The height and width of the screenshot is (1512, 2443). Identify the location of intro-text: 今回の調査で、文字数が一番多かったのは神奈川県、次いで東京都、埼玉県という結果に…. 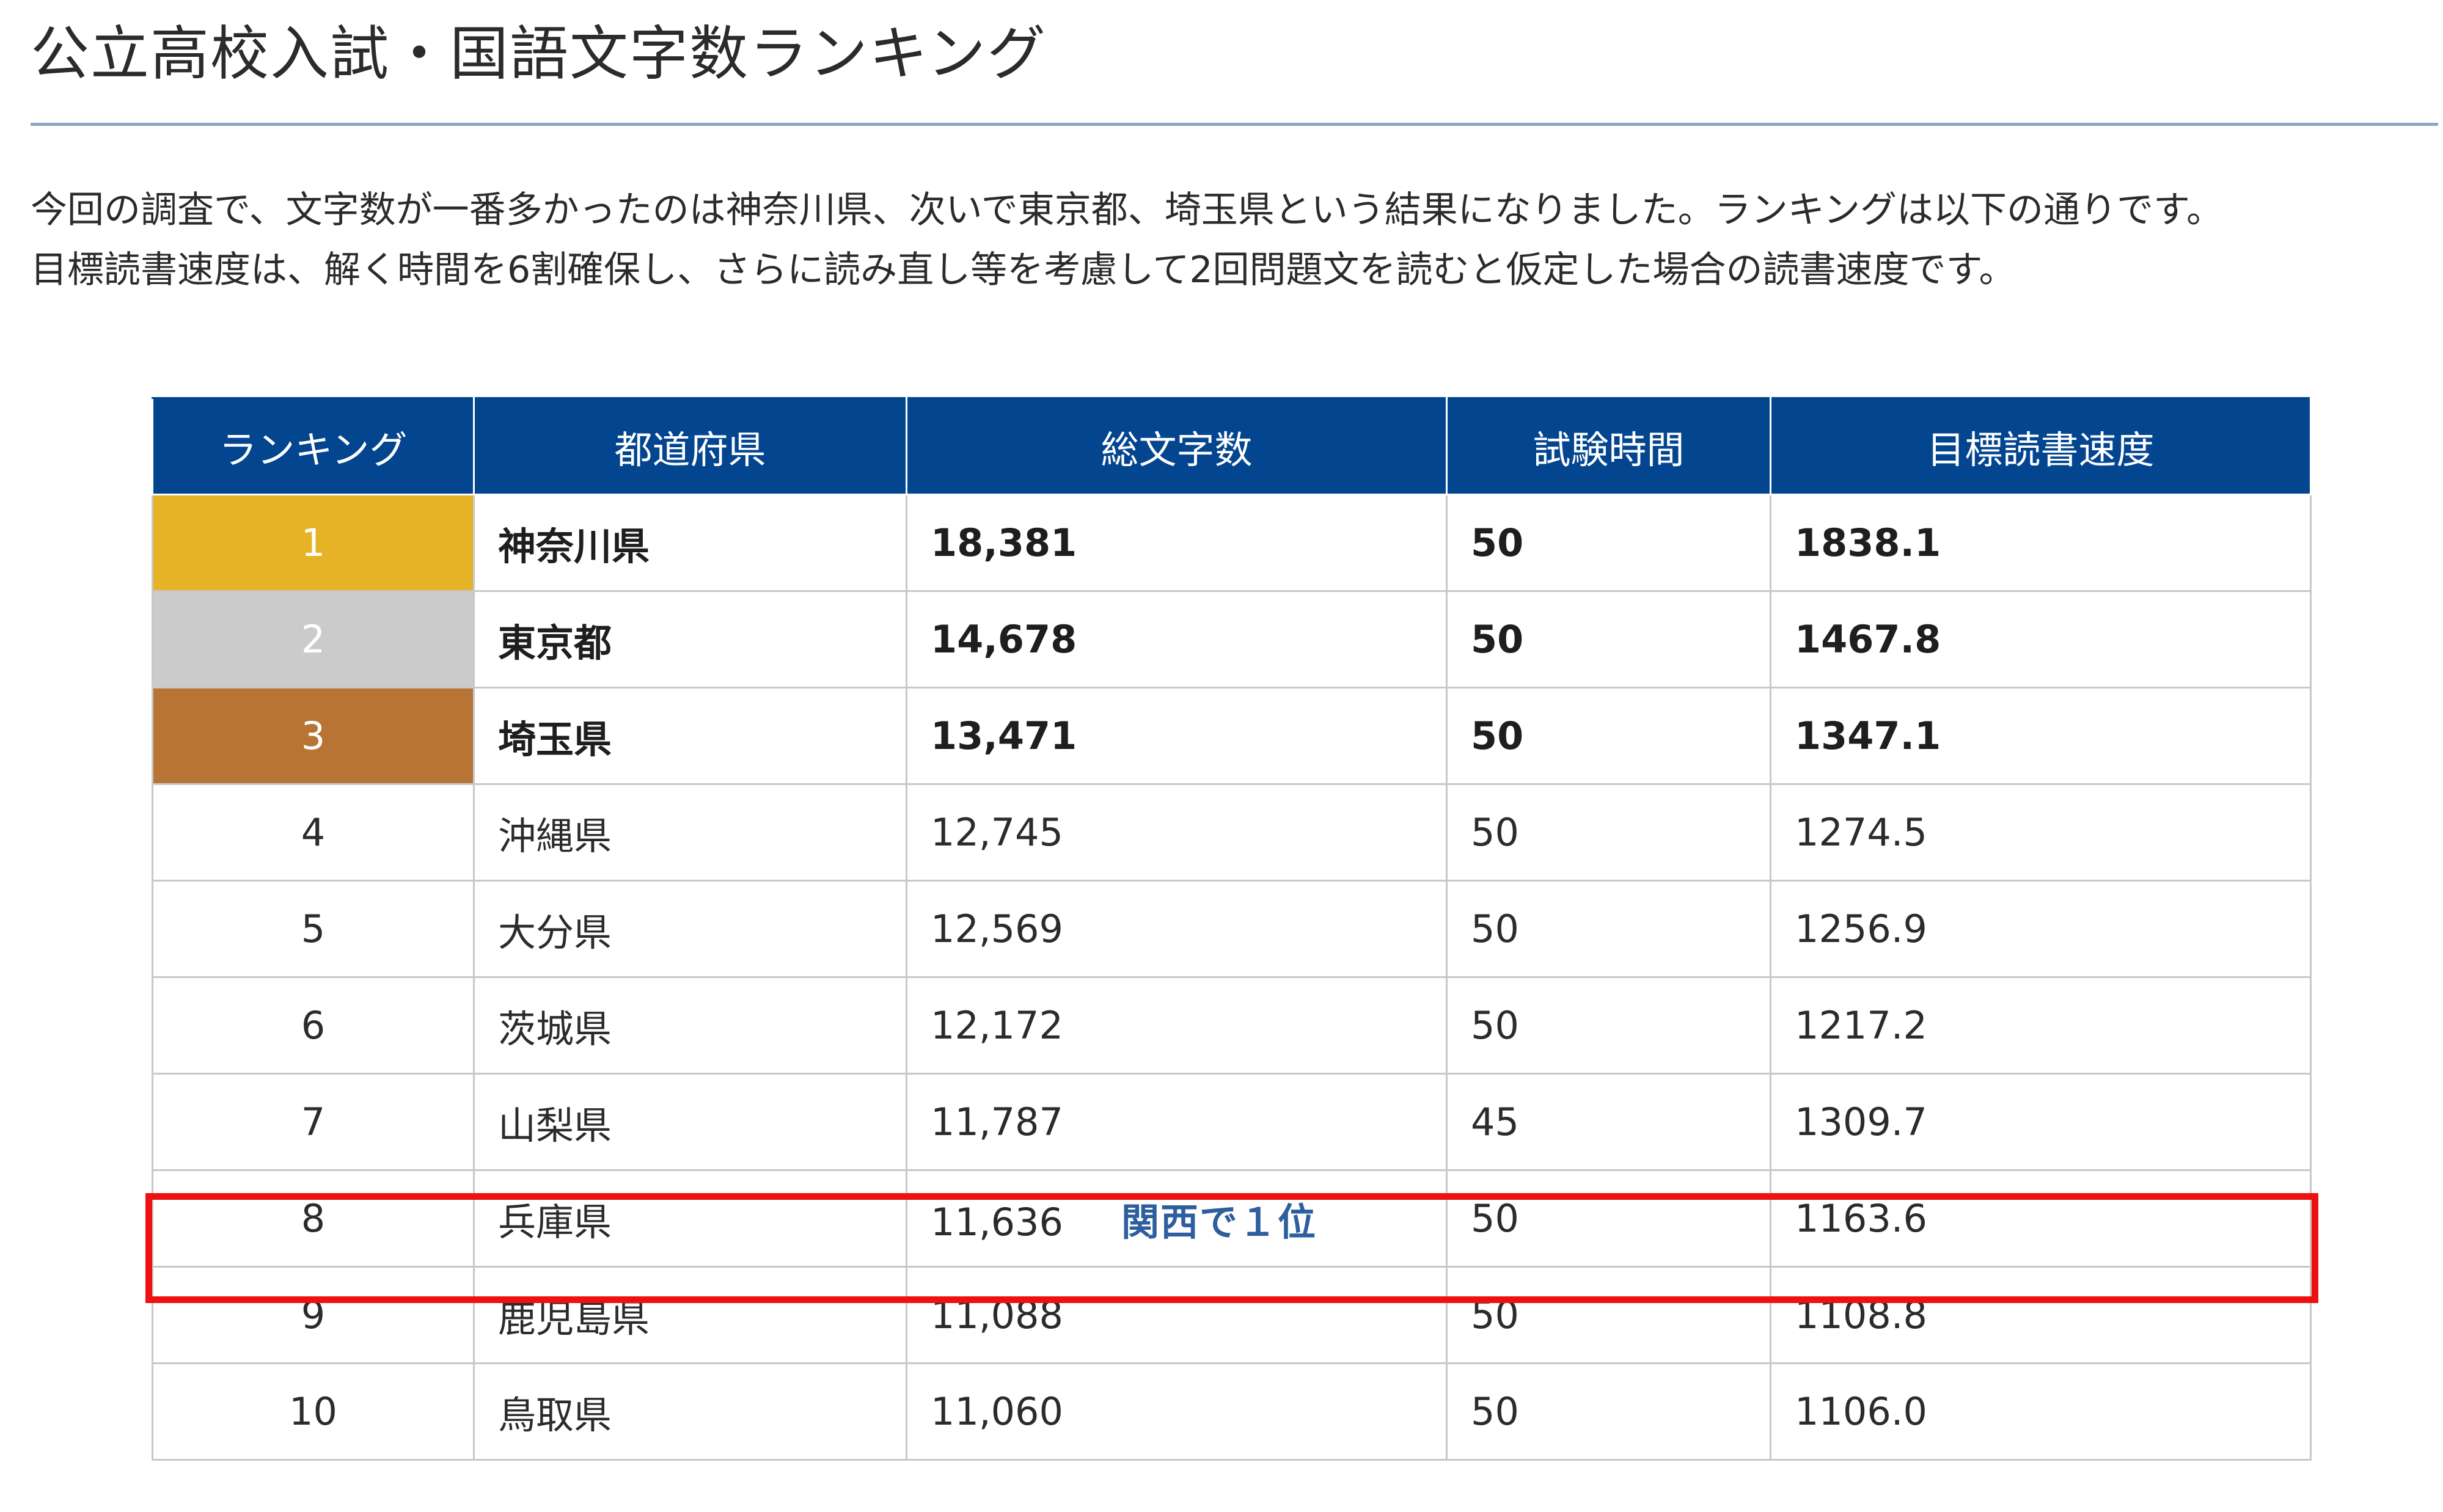
(1234, 240).